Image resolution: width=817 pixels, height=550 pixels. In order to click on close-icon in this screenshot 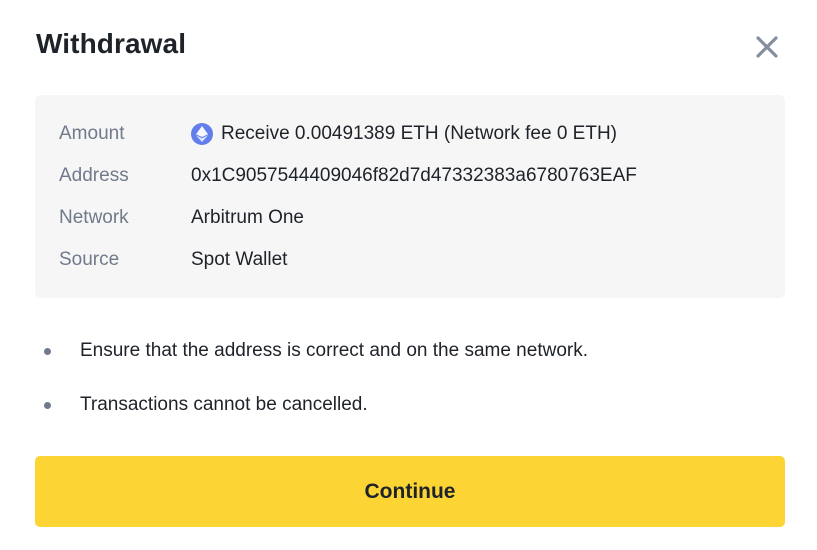, I will do `click(767, 47)`.